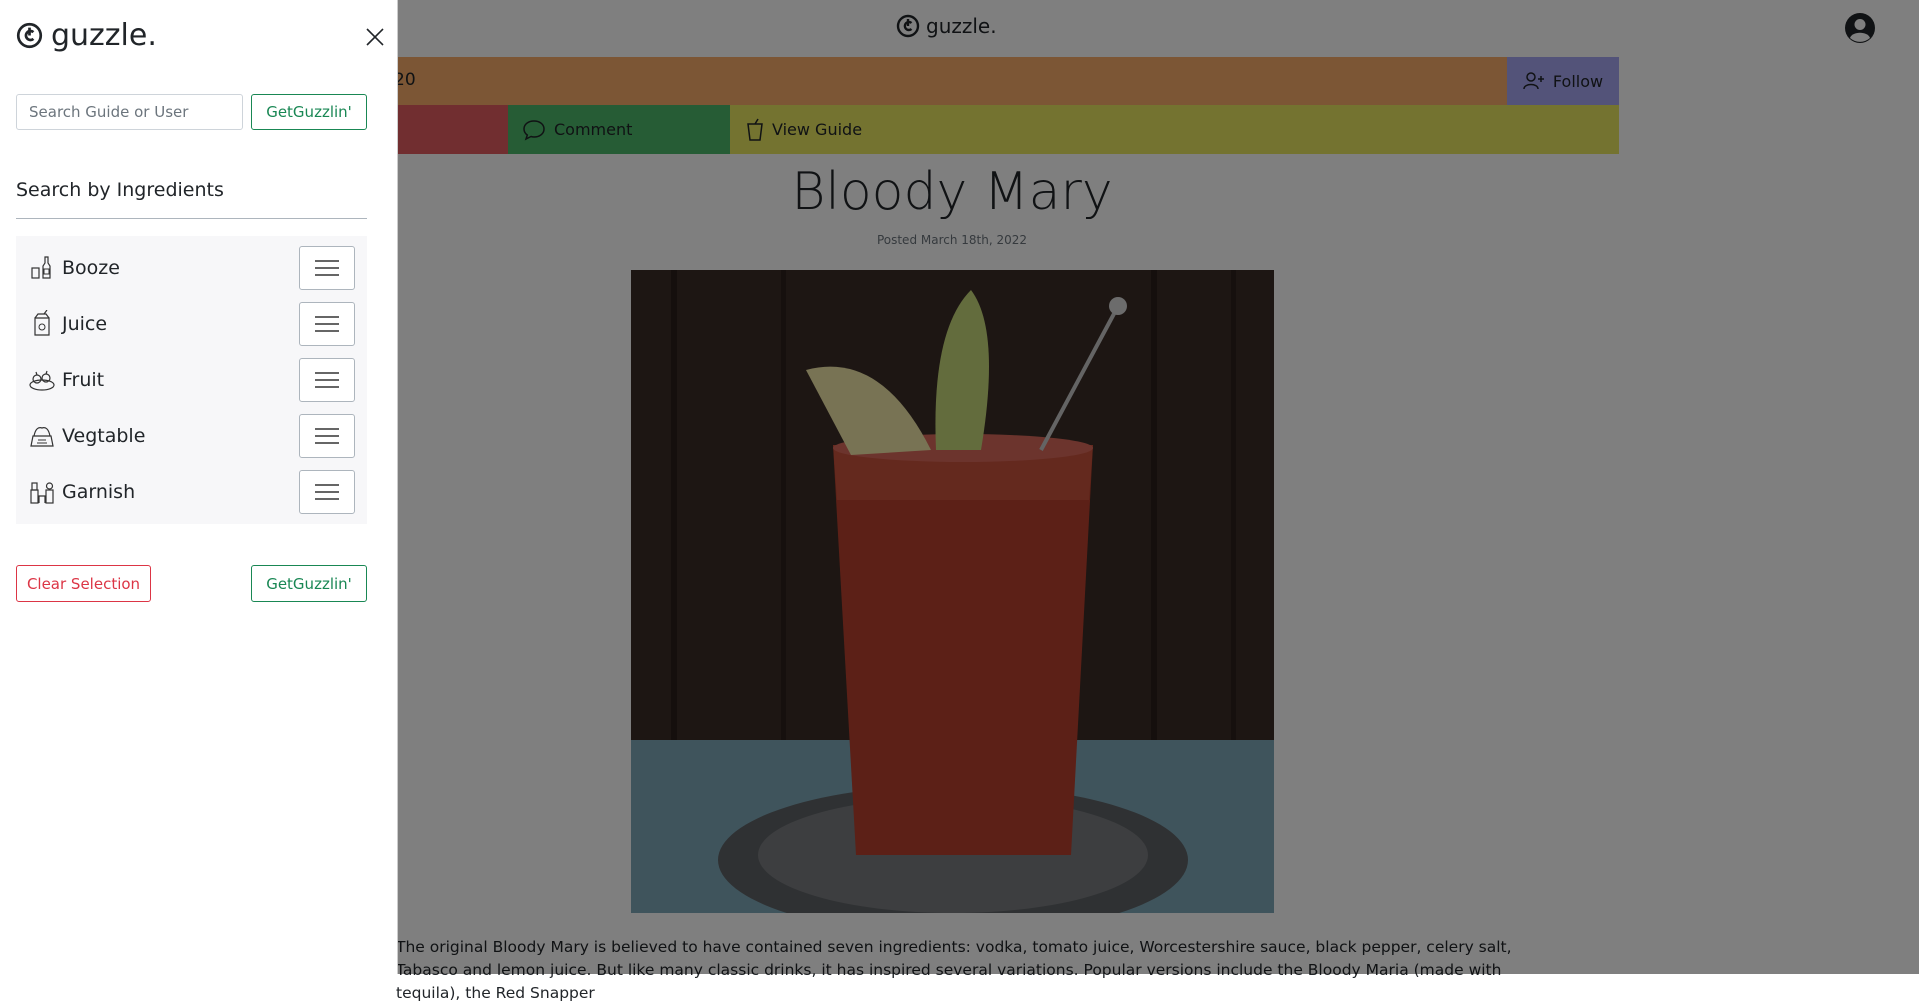 The image size is (1919, 1005). What do you see at coordinates (83, 380) in the screenshot?
I see `ingredient-label: Fruit` at bounding box center [83, 380].